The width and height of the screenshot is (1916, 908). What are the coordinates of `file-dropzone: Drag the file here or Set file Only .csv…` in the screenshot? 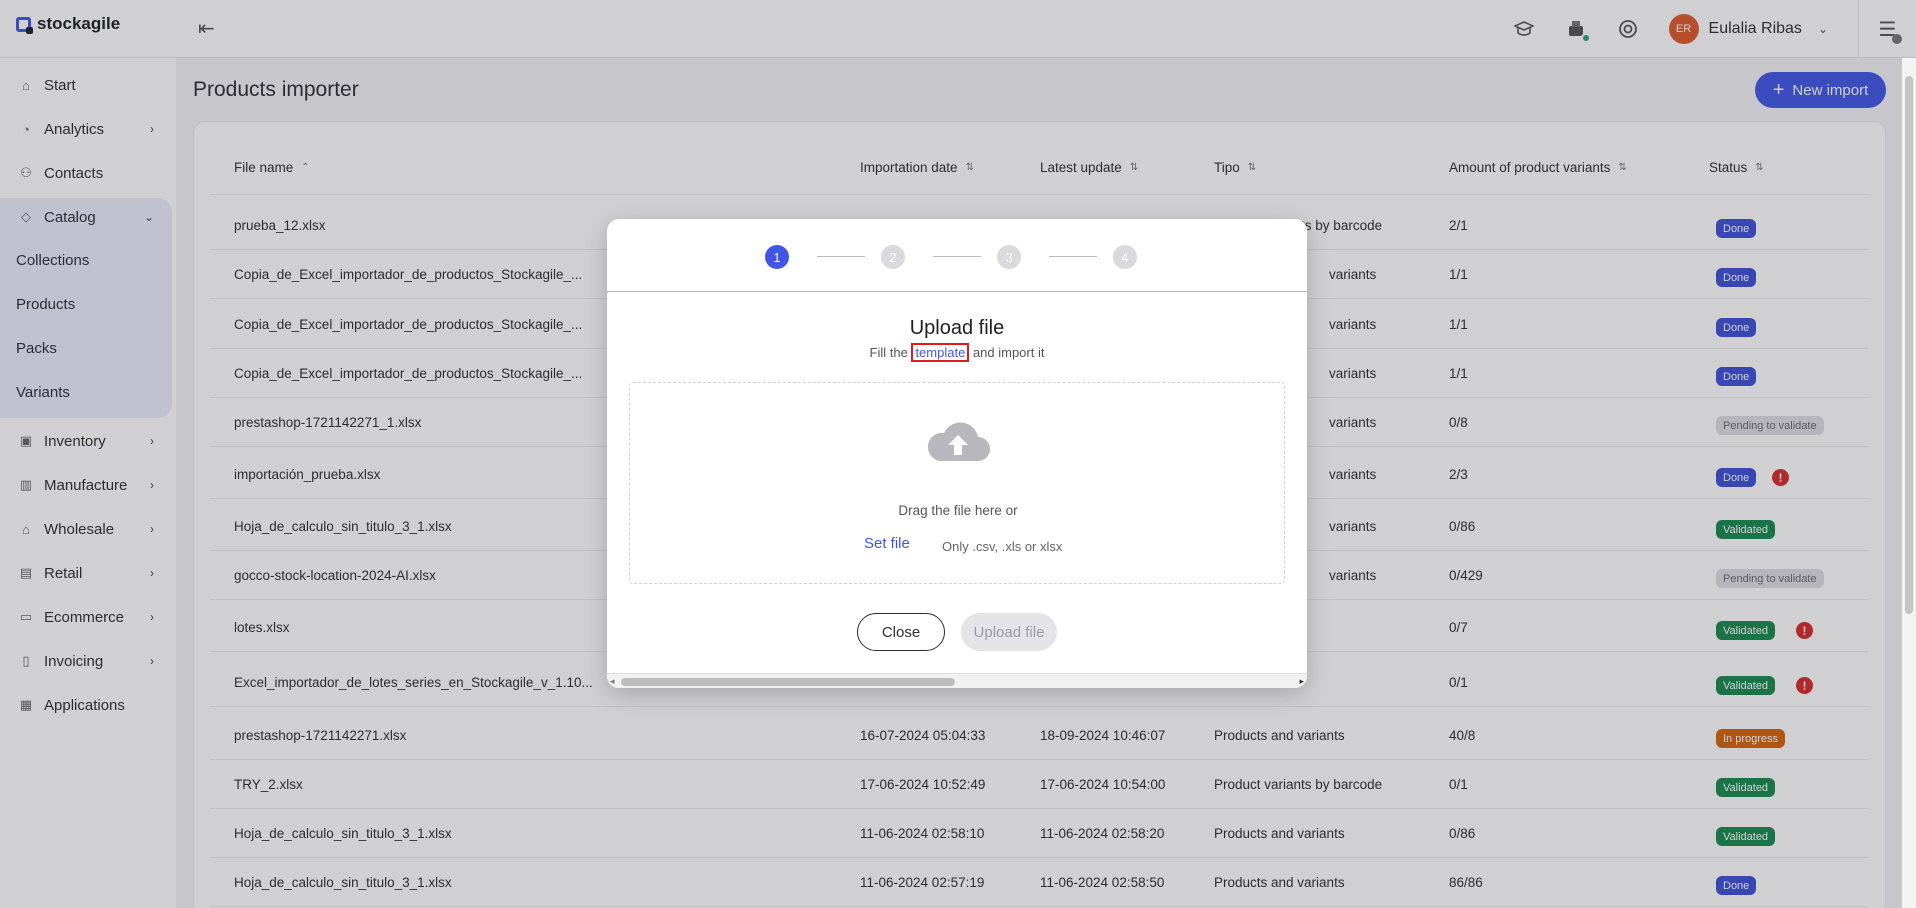 It's located at (957, 483).